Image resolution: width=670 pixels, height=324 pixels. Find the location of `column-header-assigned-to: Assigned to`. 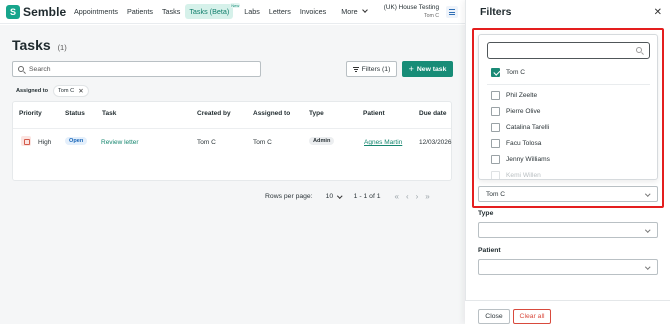

column-header-assigned-to: Assigned to is located at coordinates (271, 113).